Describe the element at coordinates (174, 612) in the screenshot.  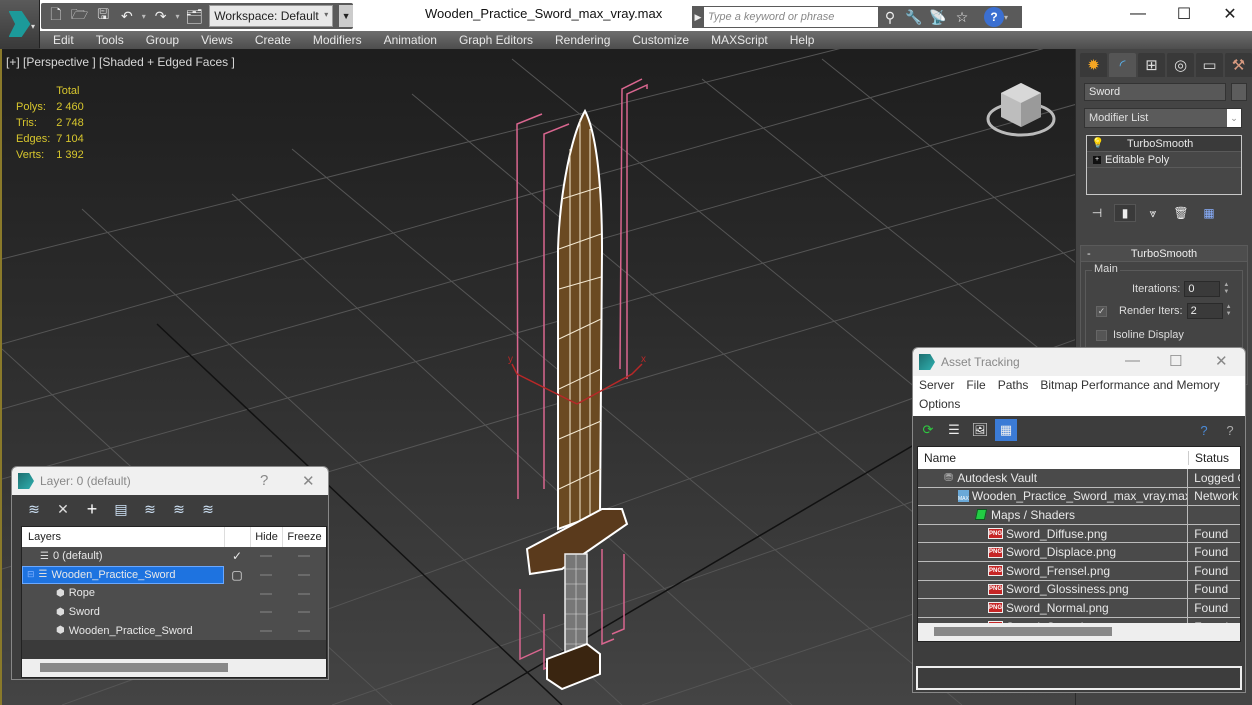
I see `object-row: ⬢ Sword` at that location.